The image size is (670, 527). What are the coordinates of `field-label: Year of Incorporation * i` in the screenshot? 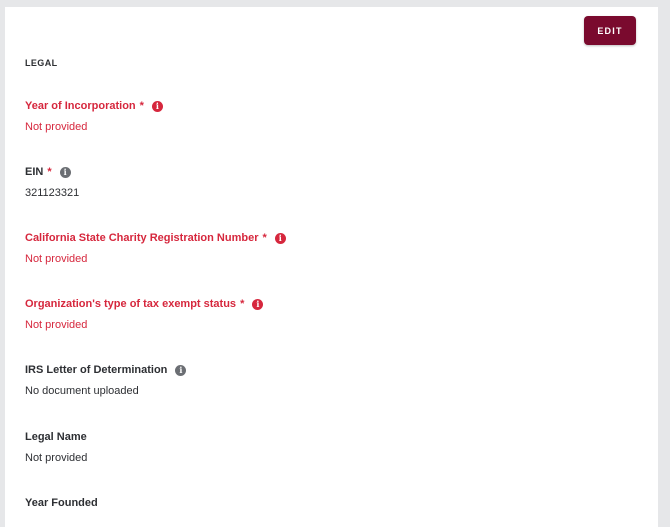 It's located at (94, 106).